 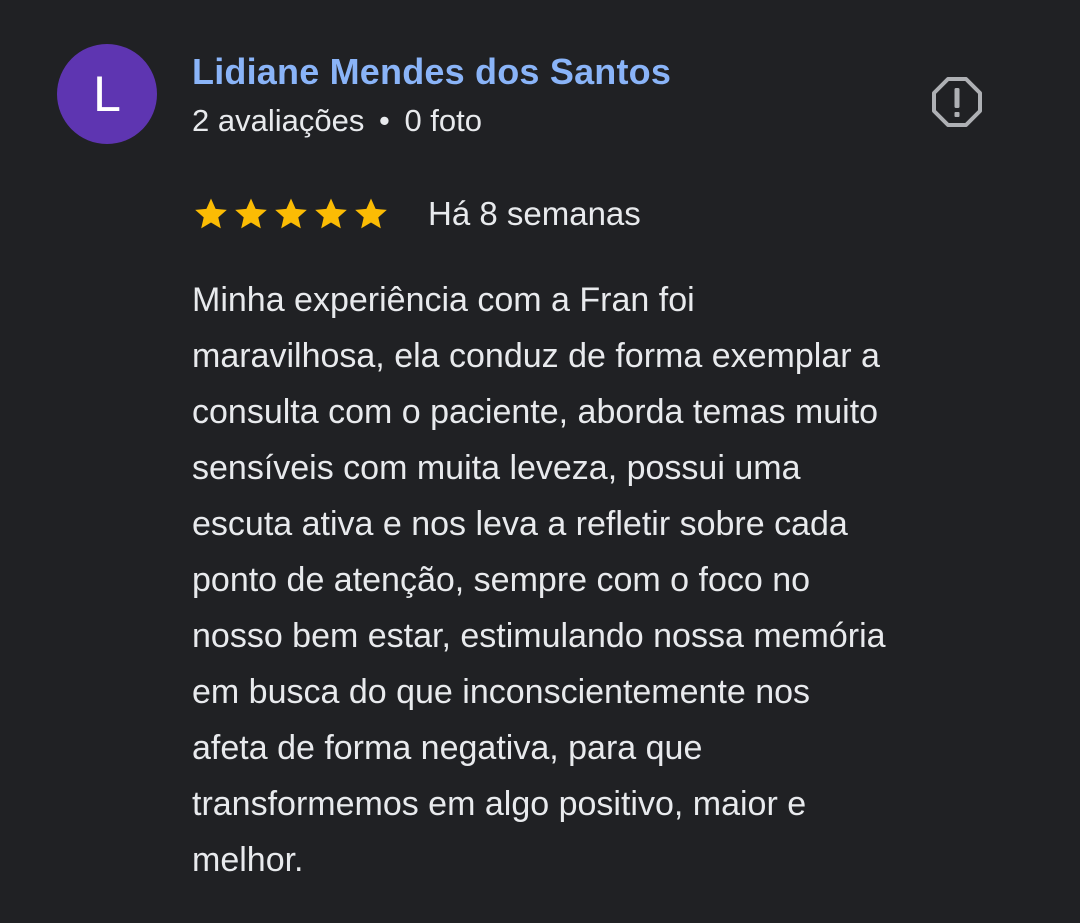 What do you see at coordinates (431, 72) in the screenshot?
I see `reviewer-name: Lidiane Mendes dos Santos` at bounding box center [431, 72].